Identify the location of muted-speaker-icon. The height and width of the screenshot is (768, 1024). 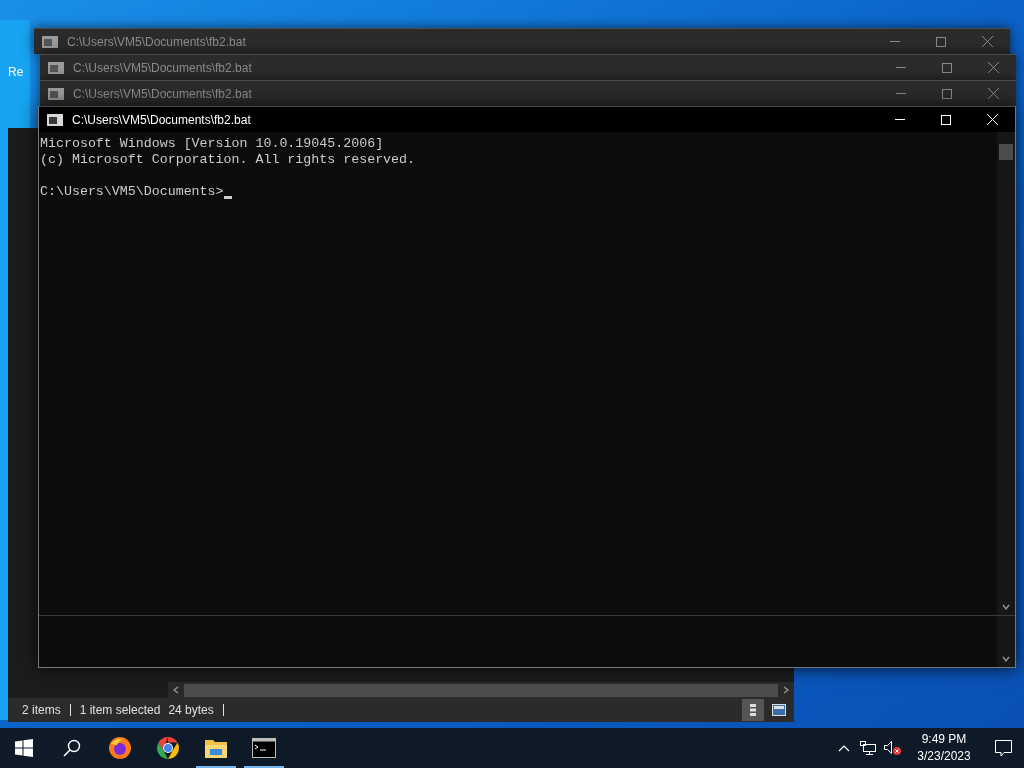
(893, 748).